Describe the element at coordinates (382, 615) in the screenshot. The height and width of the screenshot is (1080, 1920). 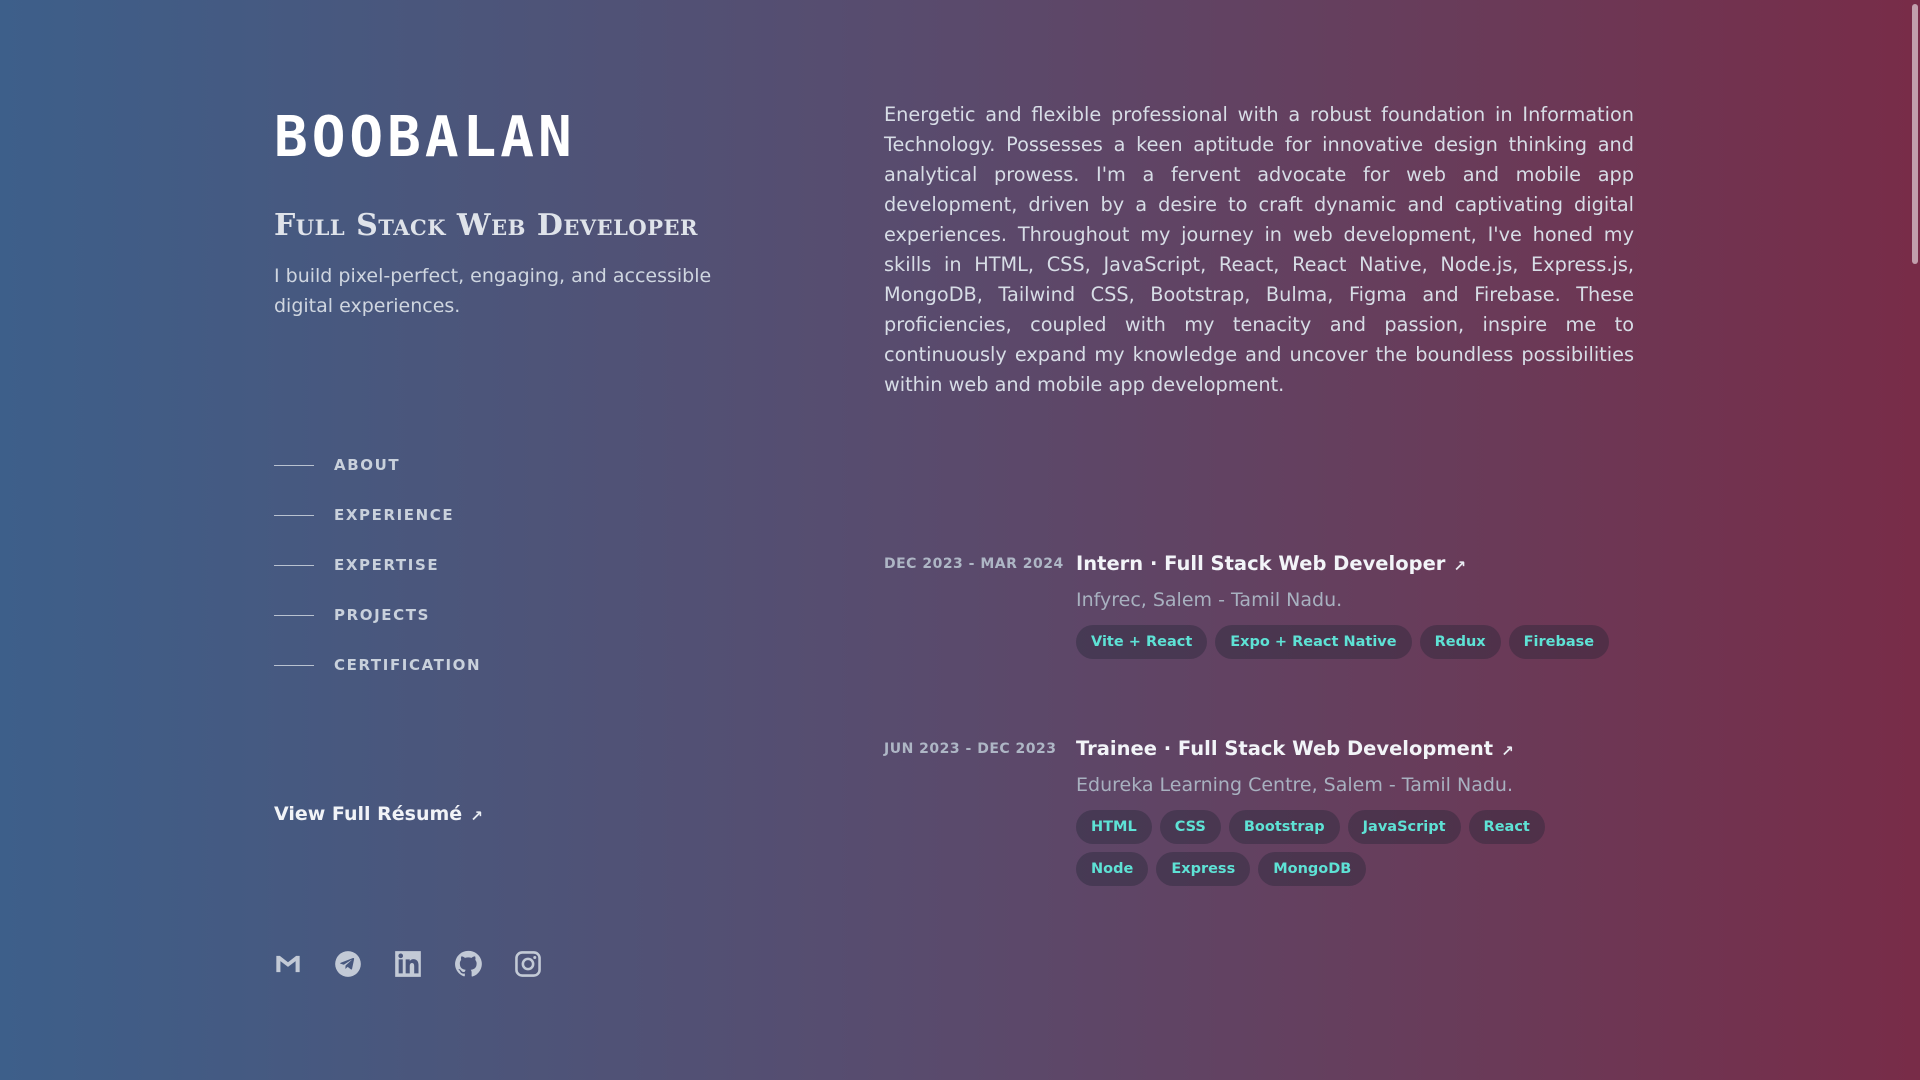
I see `nav-label: PROJECTS` at that location.